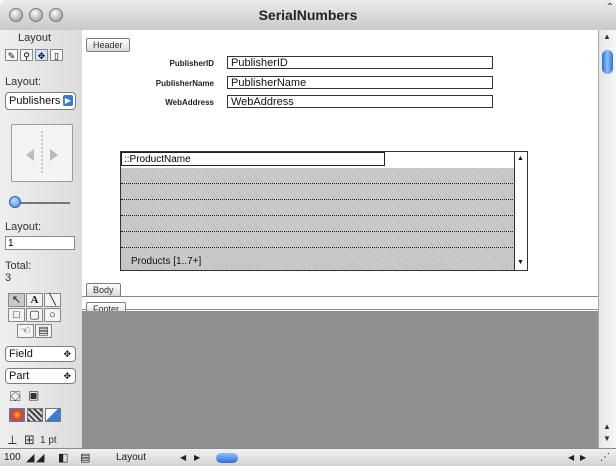 The width and height of the screenshot is (616, 466). I want to click on fill-color-swatch, so click(17, 415).